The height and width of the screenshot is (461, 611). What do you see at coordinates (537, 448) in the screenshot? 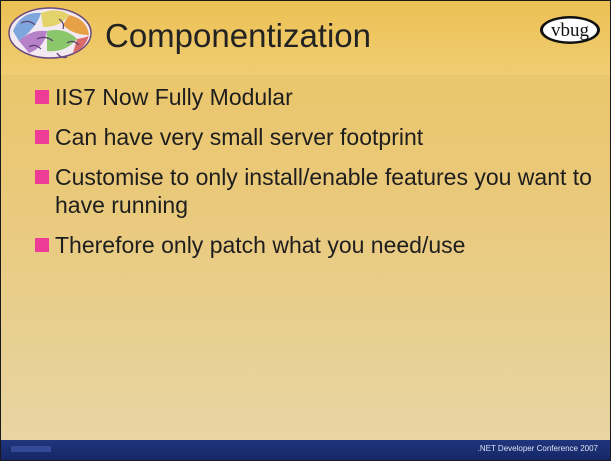
I see `footer-text: .NET Developer Conference 2007` at bounding box center [537, 448].